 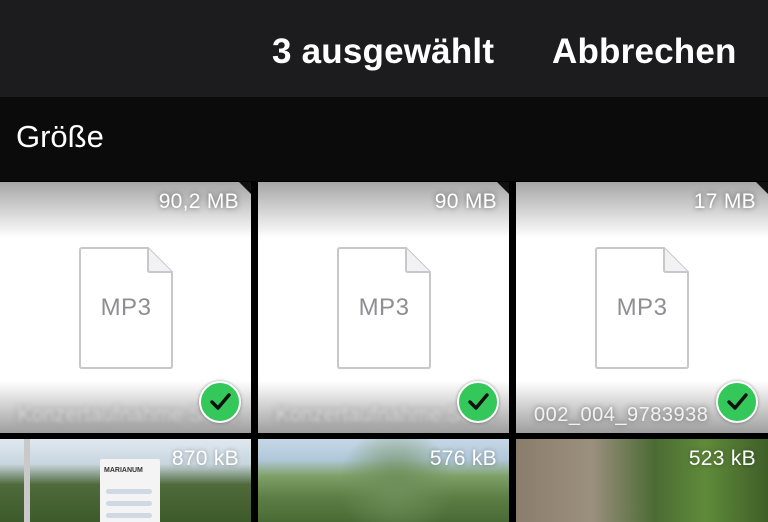 I want to click on photo-pole, so click(x=27, y=480).